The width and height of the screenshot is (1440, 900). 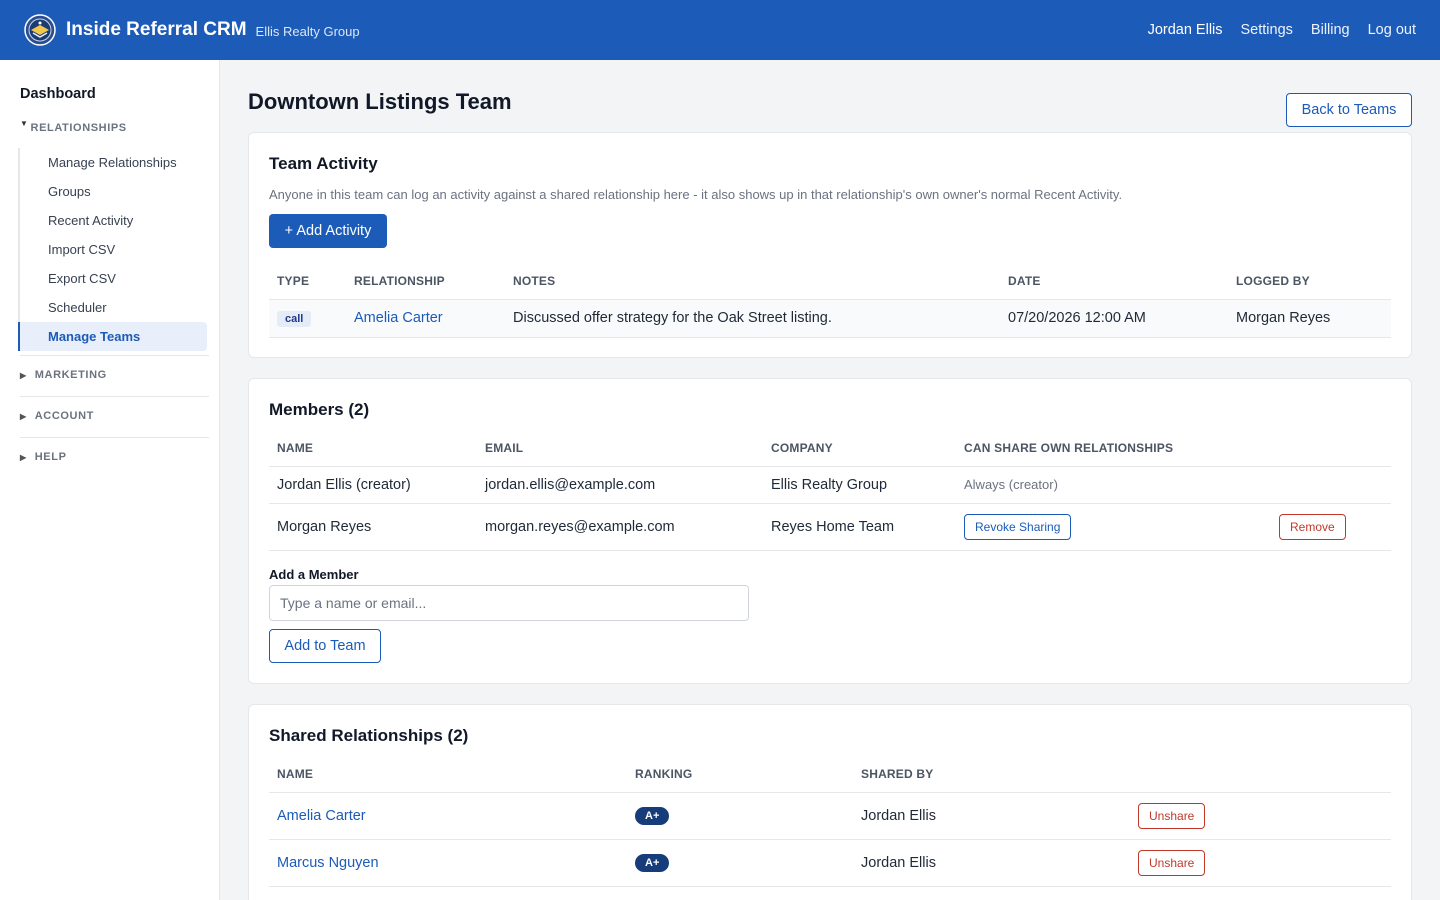 I want to click on add-member-label: Add a Member, so click(x=314, y=574).